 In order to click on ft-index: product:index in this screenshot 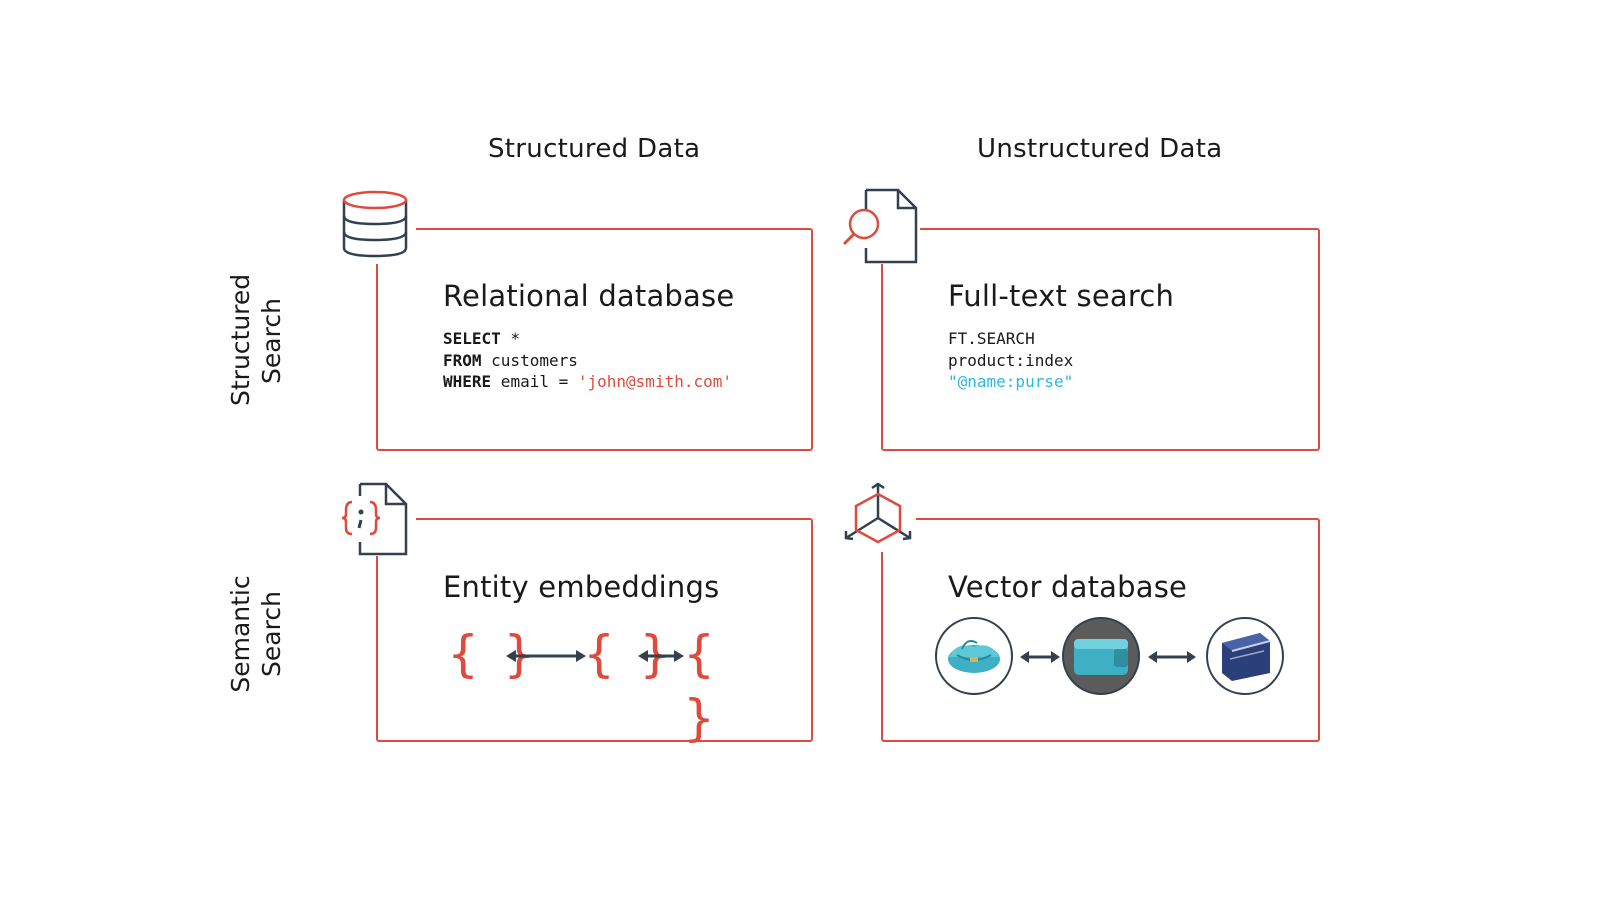, I will do `click(1011, 360)`.